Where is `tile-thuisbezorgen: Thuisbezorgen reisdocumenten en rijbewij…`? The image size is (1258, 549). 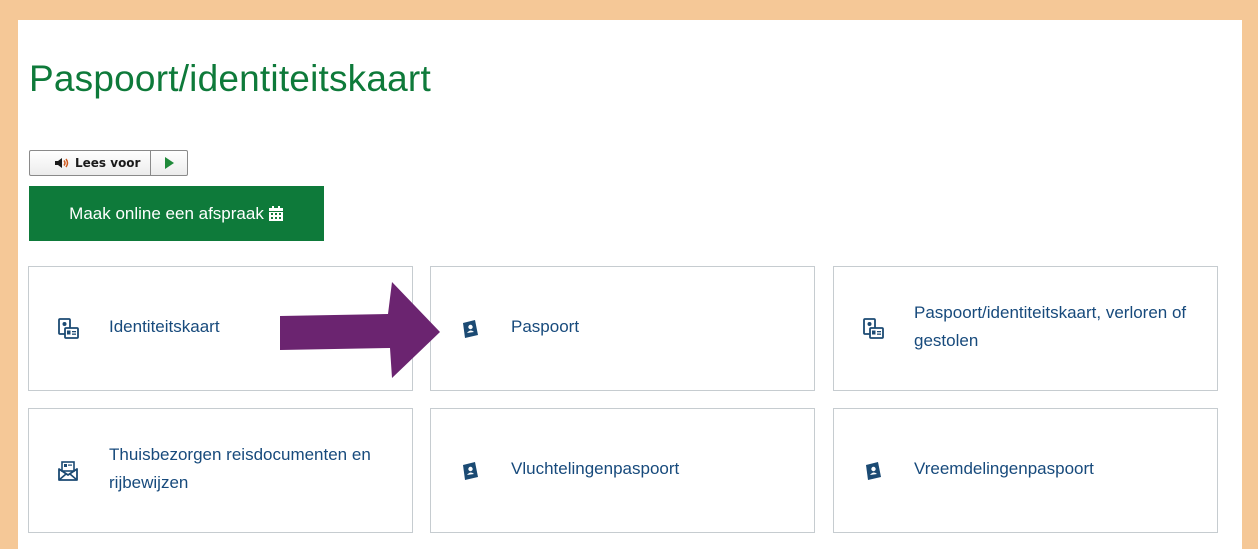 tile-thuisbezorgen: Thuisbezorgen reisdocumenten en rijbewij… is located at coordinates (220, 470).